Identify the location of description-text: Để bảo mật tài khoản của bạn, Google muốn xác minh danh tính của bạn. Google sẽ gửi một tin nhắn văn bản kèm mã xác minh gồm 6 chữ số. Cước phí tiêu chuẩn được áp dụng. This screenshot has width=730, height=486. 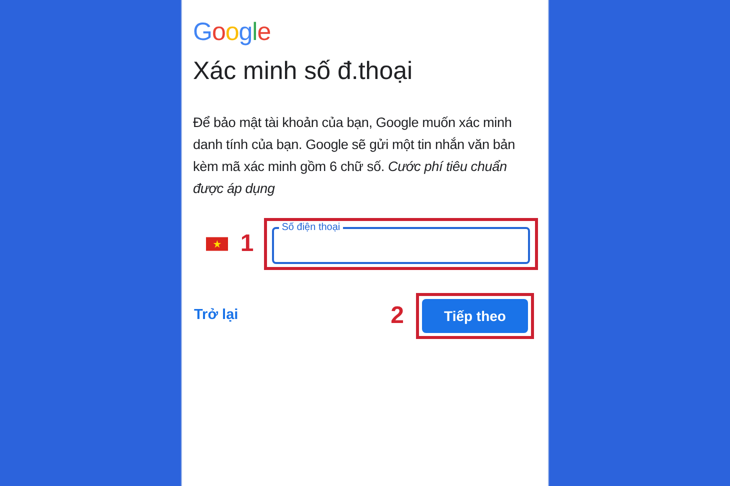
(354, 156).